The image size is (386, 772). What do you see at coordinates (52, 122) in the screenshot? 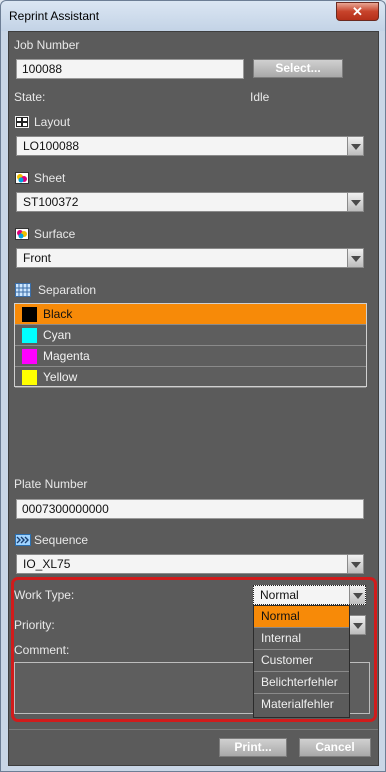
I see `layout-label: Layout` at bounding box center [52, 122].